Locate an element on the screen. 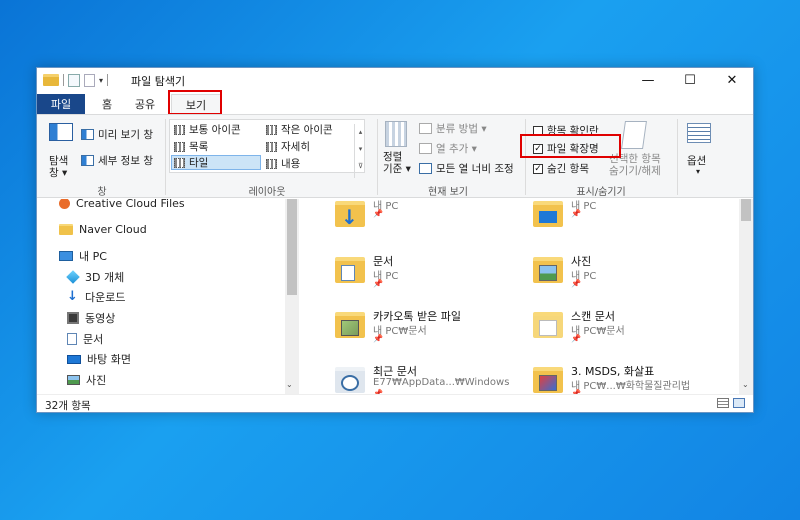 This screenshot has width=800, height=520. layout-small-icons: 작은 아이콘 is located at coordinates (299, 129).